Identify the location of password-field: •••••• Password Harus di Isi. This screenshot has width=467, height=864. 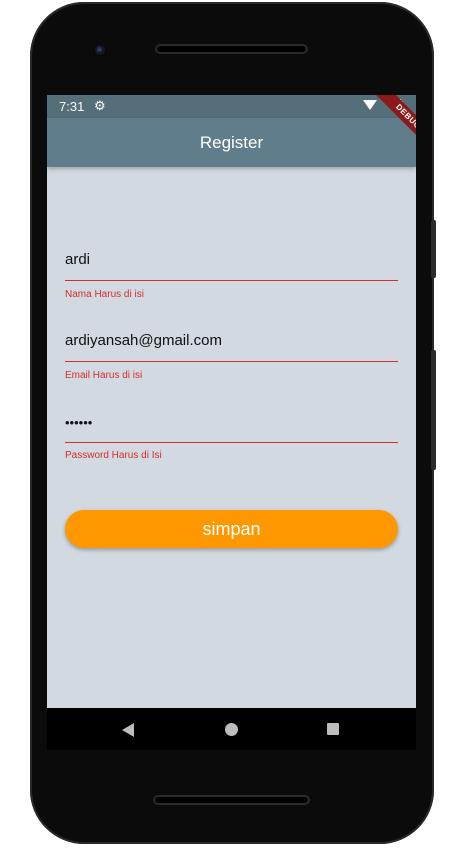
(231, 437).